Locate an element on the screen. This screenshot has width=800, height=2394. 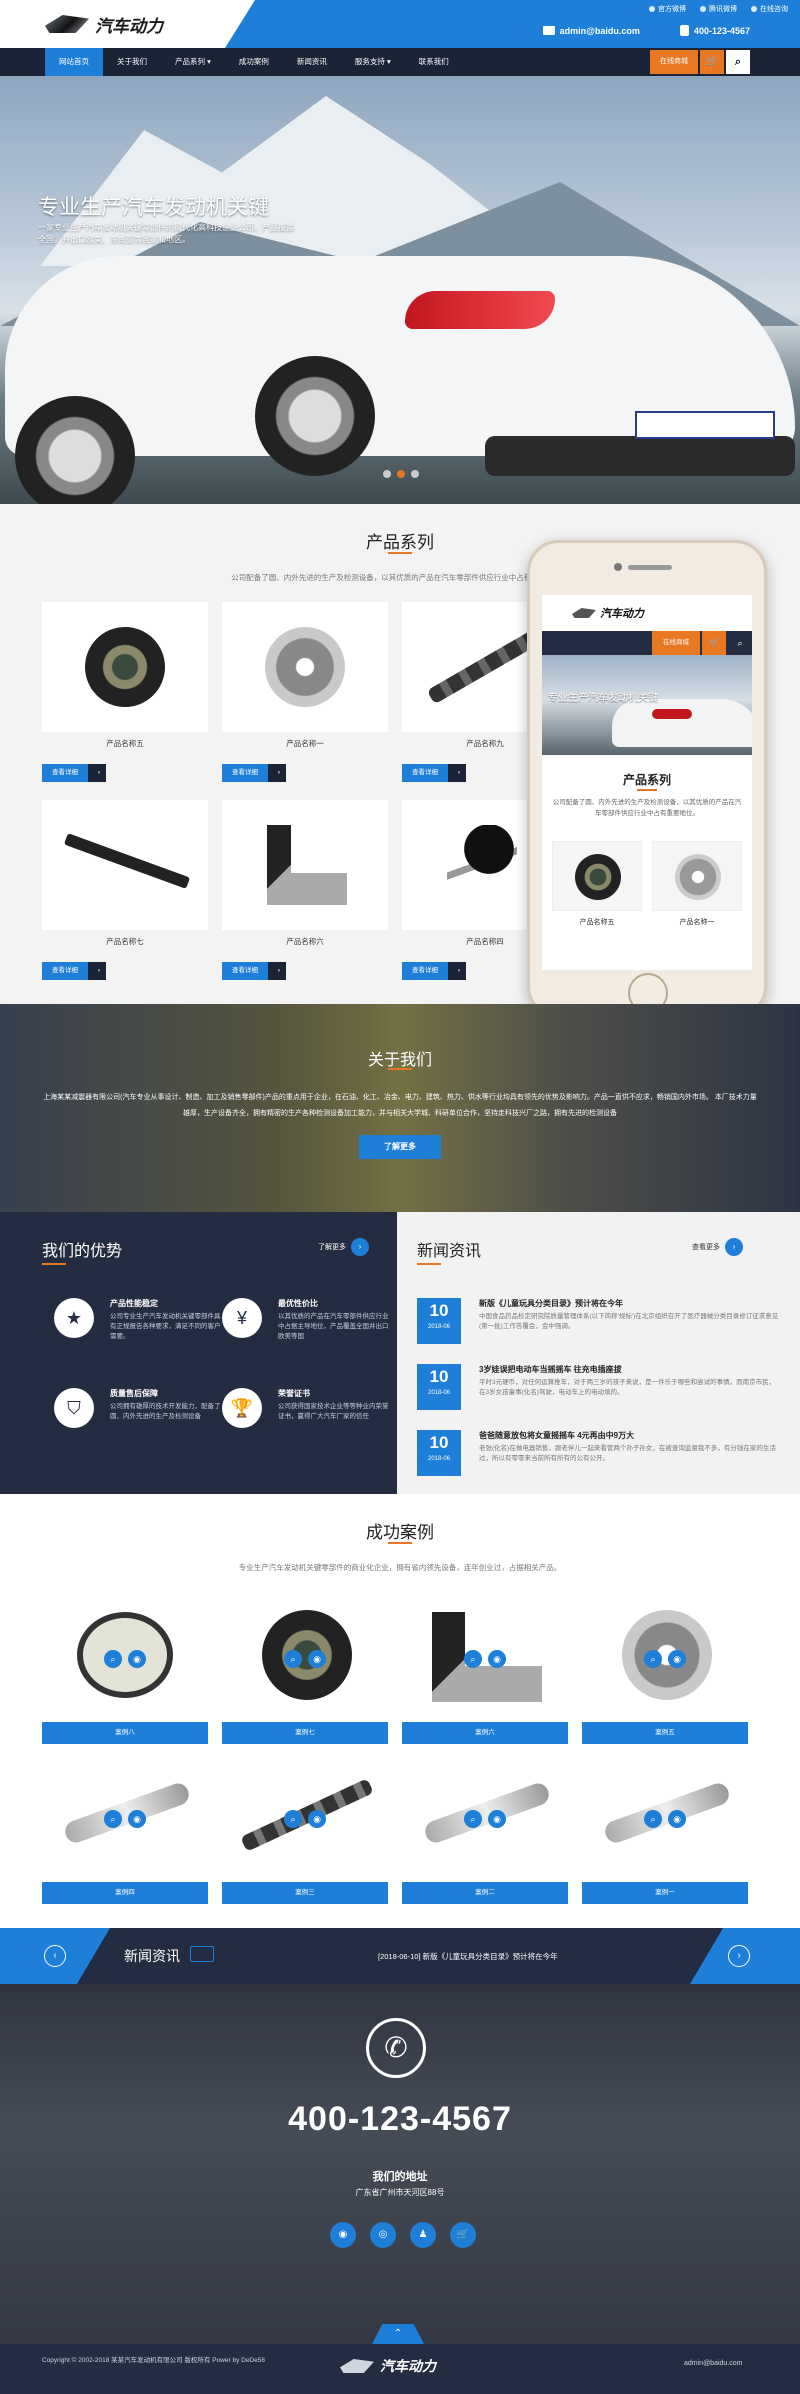
speaker-icon is located at coordinates (650, 567).